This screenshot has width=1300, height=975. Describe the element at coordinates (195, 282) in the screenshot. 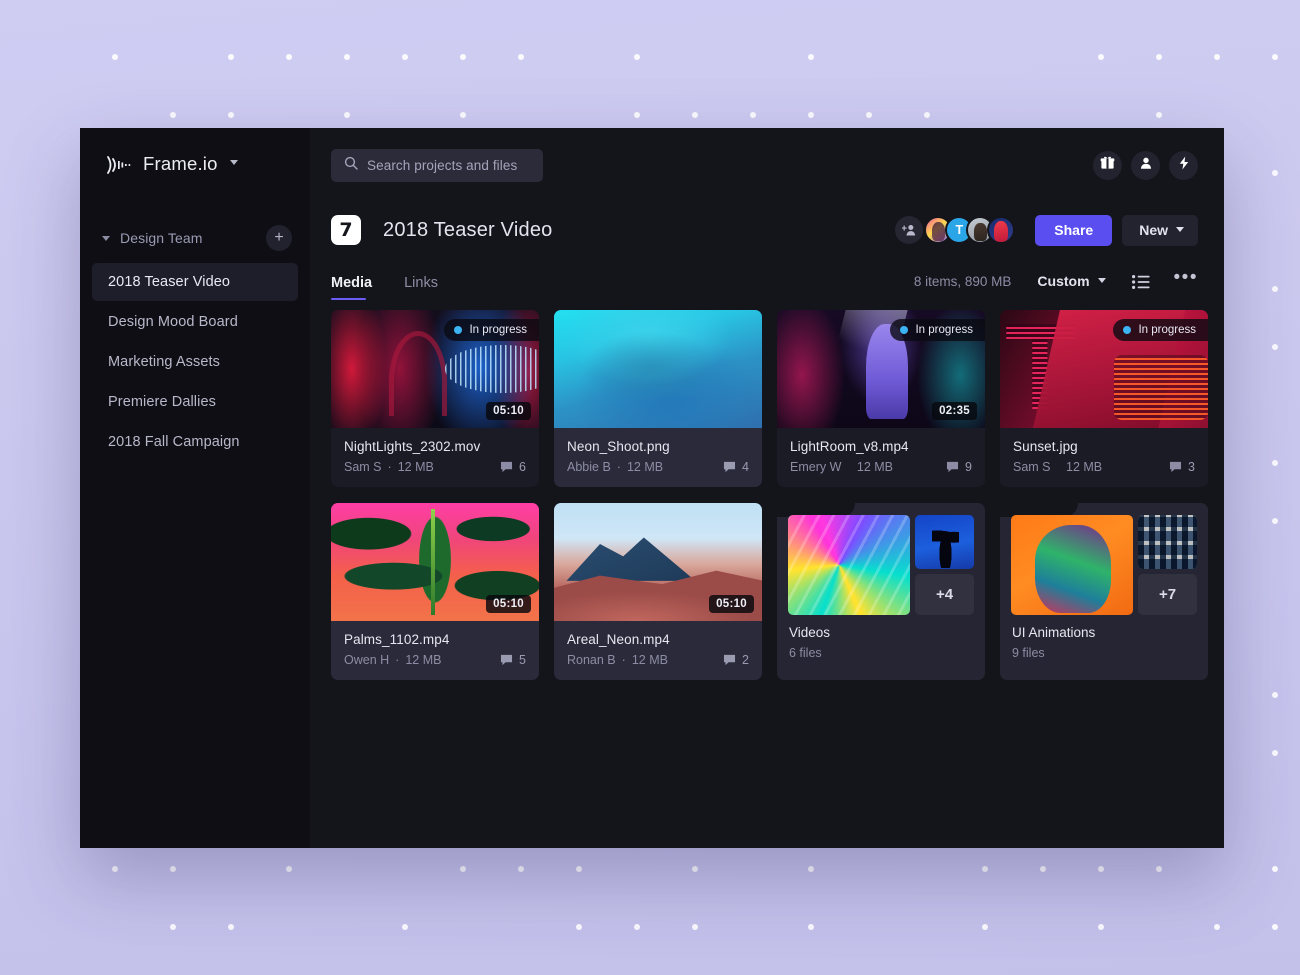

I see `sidebar-item-2018-teaser-video: 2018 Teaser Video` at that location.